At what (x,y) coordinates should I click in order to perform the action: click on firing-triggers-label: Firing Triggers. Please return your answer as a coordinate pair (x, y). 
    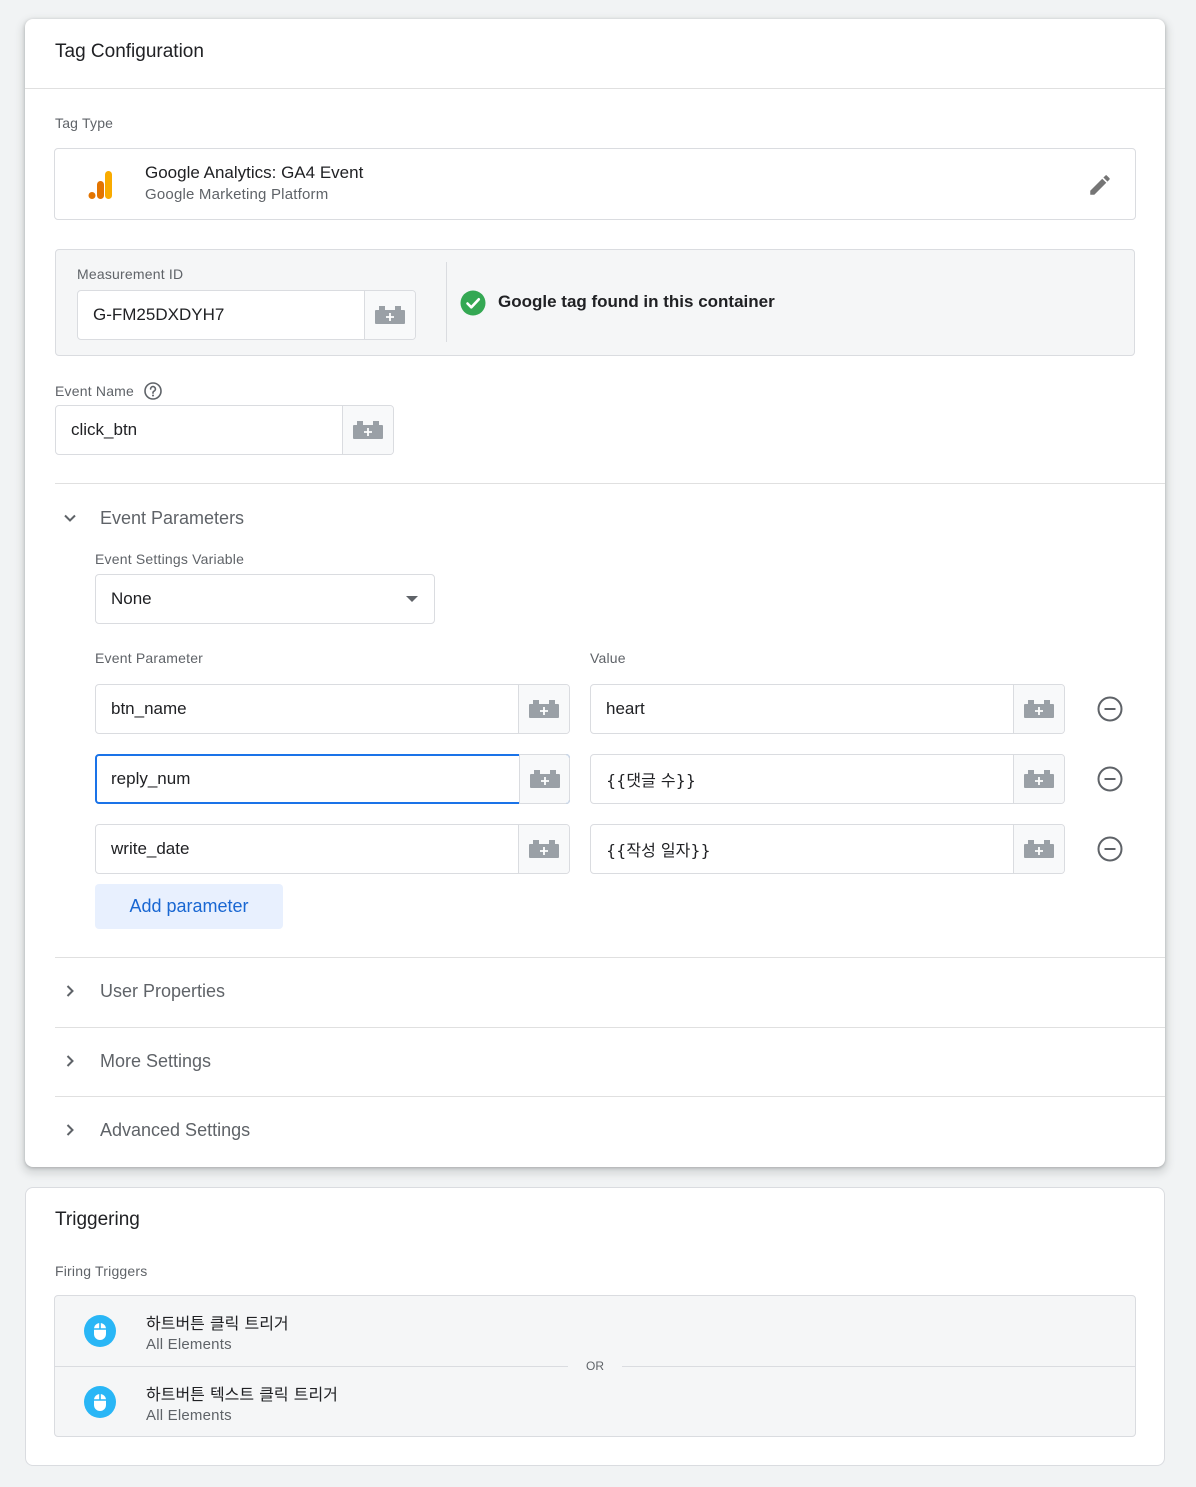
    Looking at the image, I should click on (101, 1271).